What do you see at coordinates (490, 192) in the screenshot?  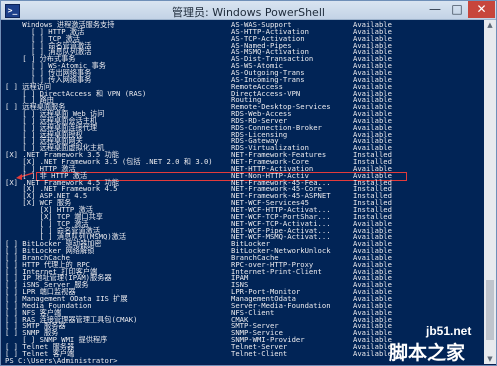 I see `vertical-scrollbar: ▲ ▼` at bounding box center [490, 192].